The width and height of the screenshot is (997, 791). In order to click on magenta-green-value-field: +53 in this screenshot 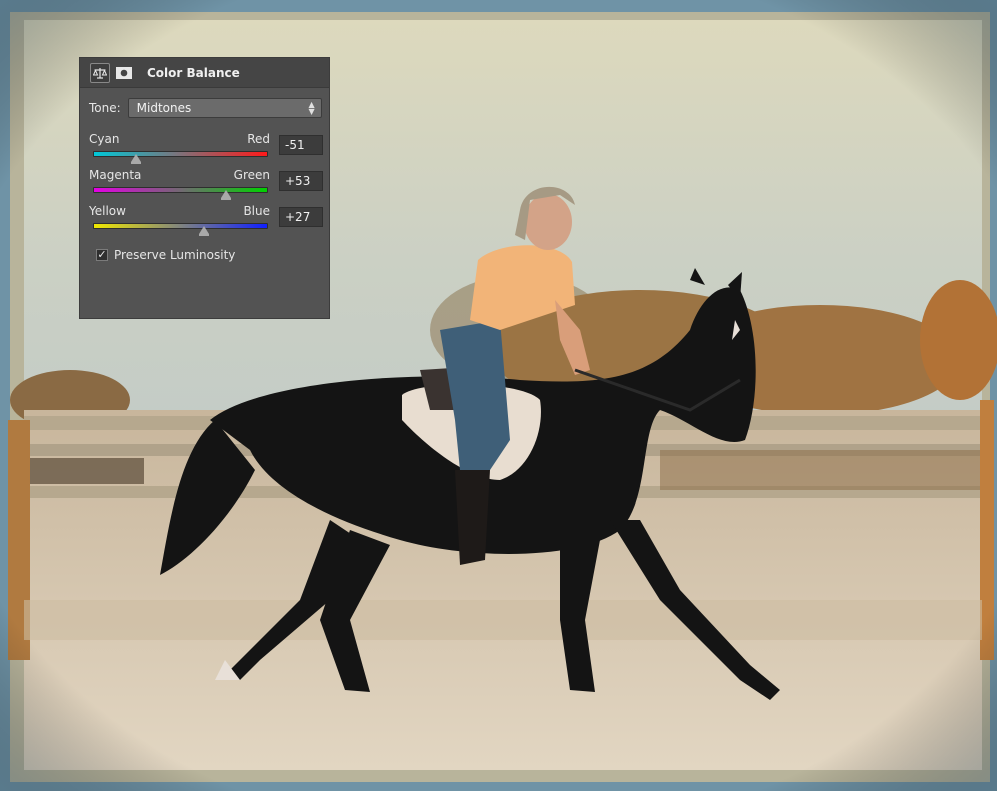, I will do `click(301, 181)`.